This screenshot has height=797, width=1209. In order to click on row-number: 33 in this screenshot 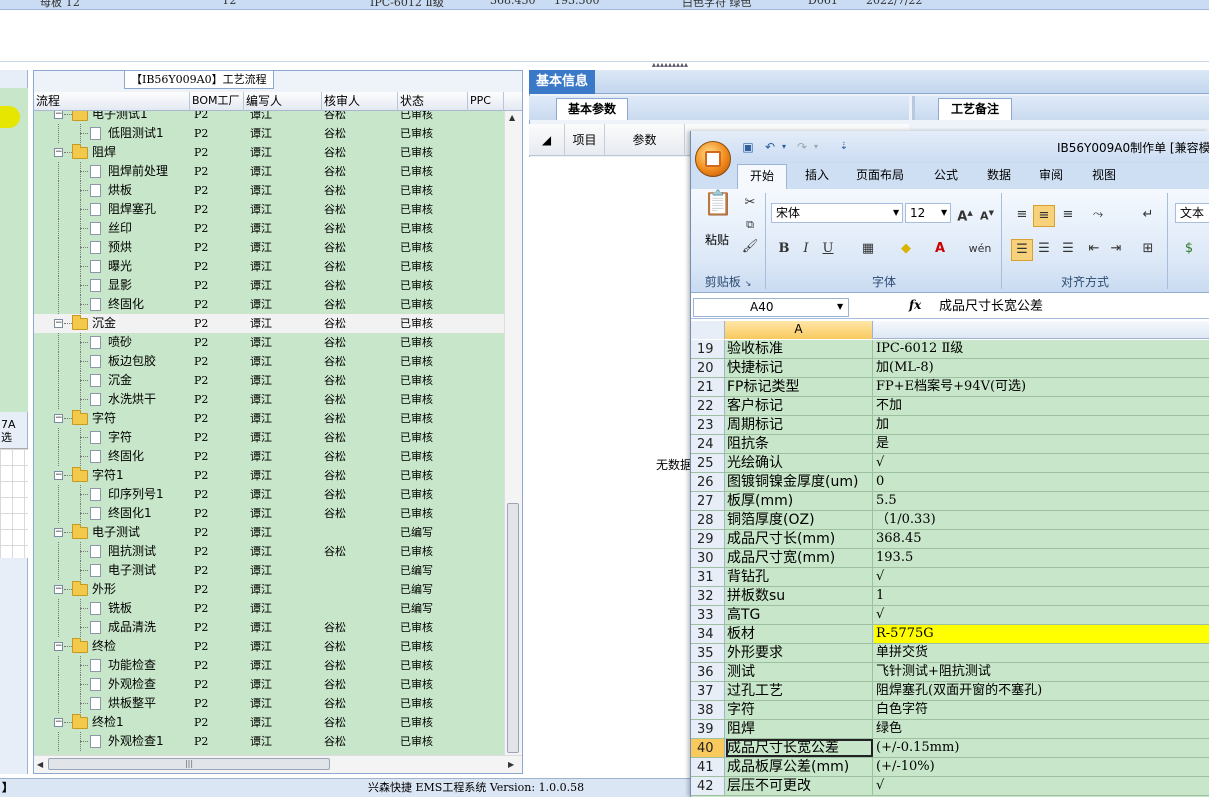, I will do `click(708, 615)`.